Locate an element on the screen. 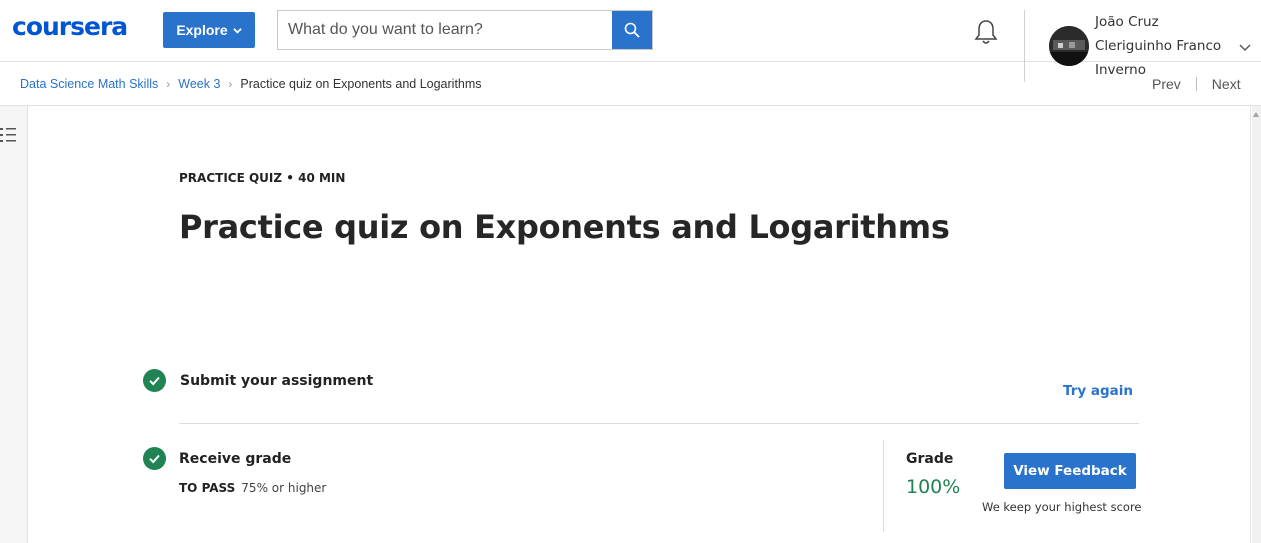 The height and width of the screenshot is (543, 1261). avatar is located at coordinates (1069, 46).